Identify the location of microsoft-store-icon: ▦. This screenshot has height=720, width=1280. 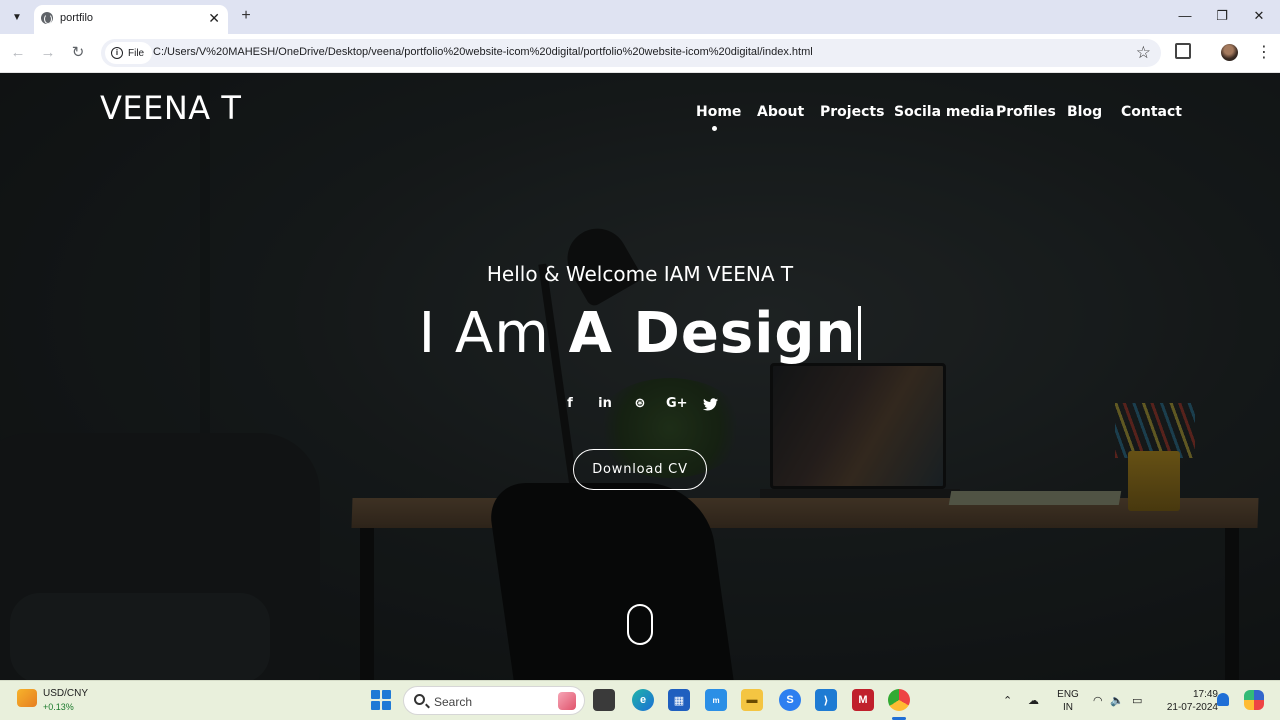
(679, 700).